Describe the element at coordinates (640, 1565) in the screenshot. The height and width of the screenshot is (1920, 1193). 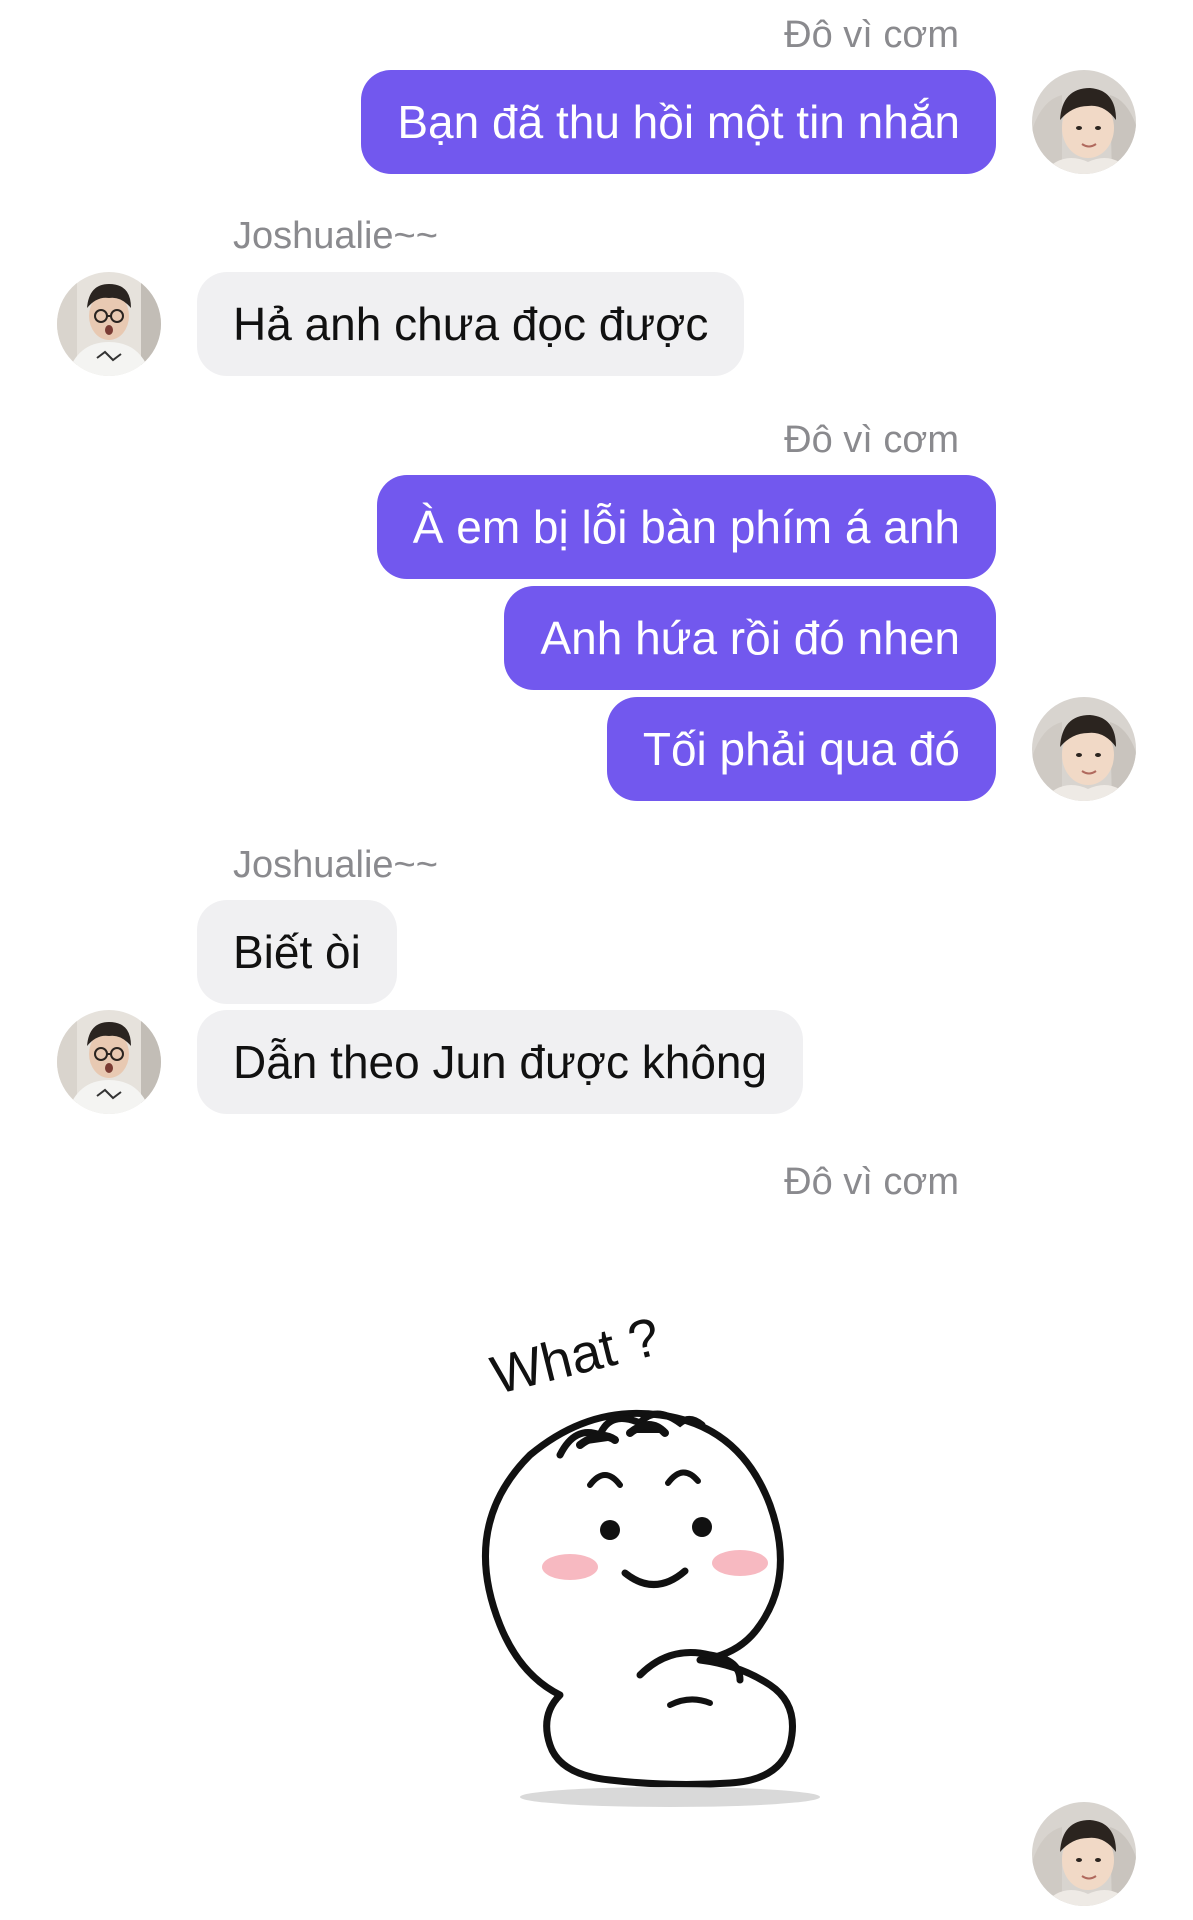
I see `sticker-image` at that location.